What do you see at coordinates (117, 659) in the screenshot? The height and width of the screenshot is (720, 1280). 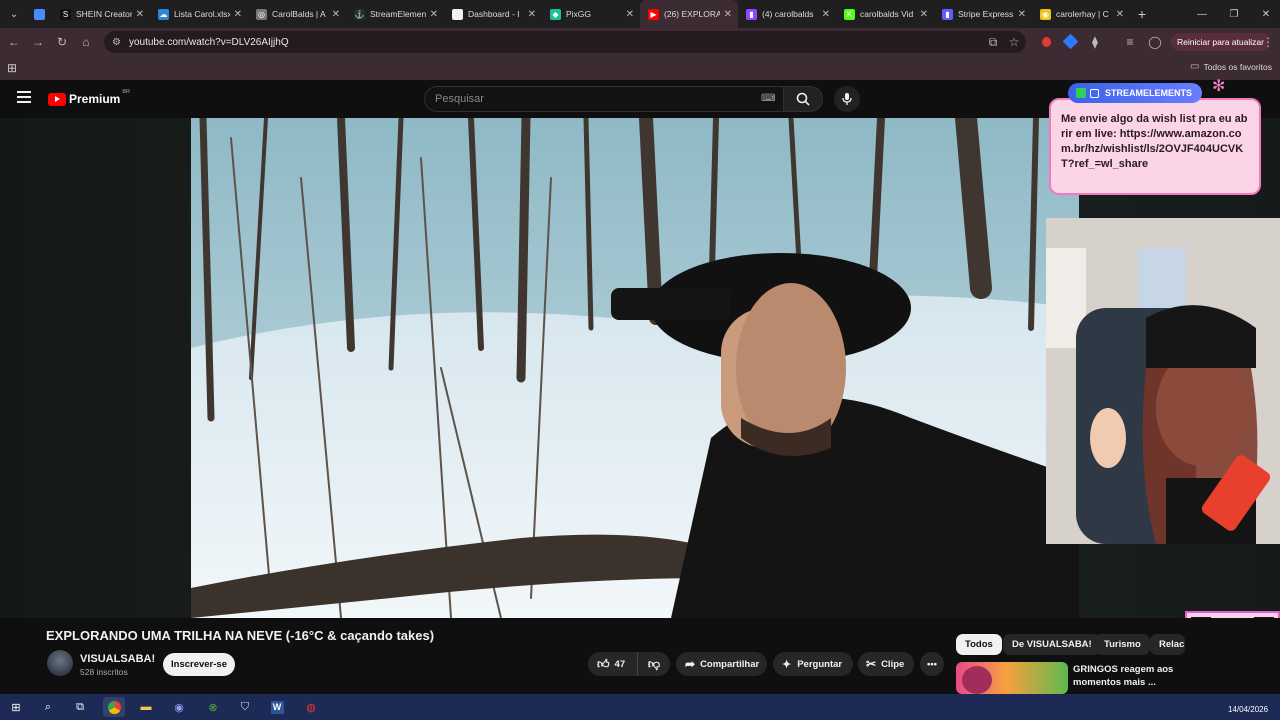 I see `channel-name: VISUALSABA!` at bounding box center [117, 659].